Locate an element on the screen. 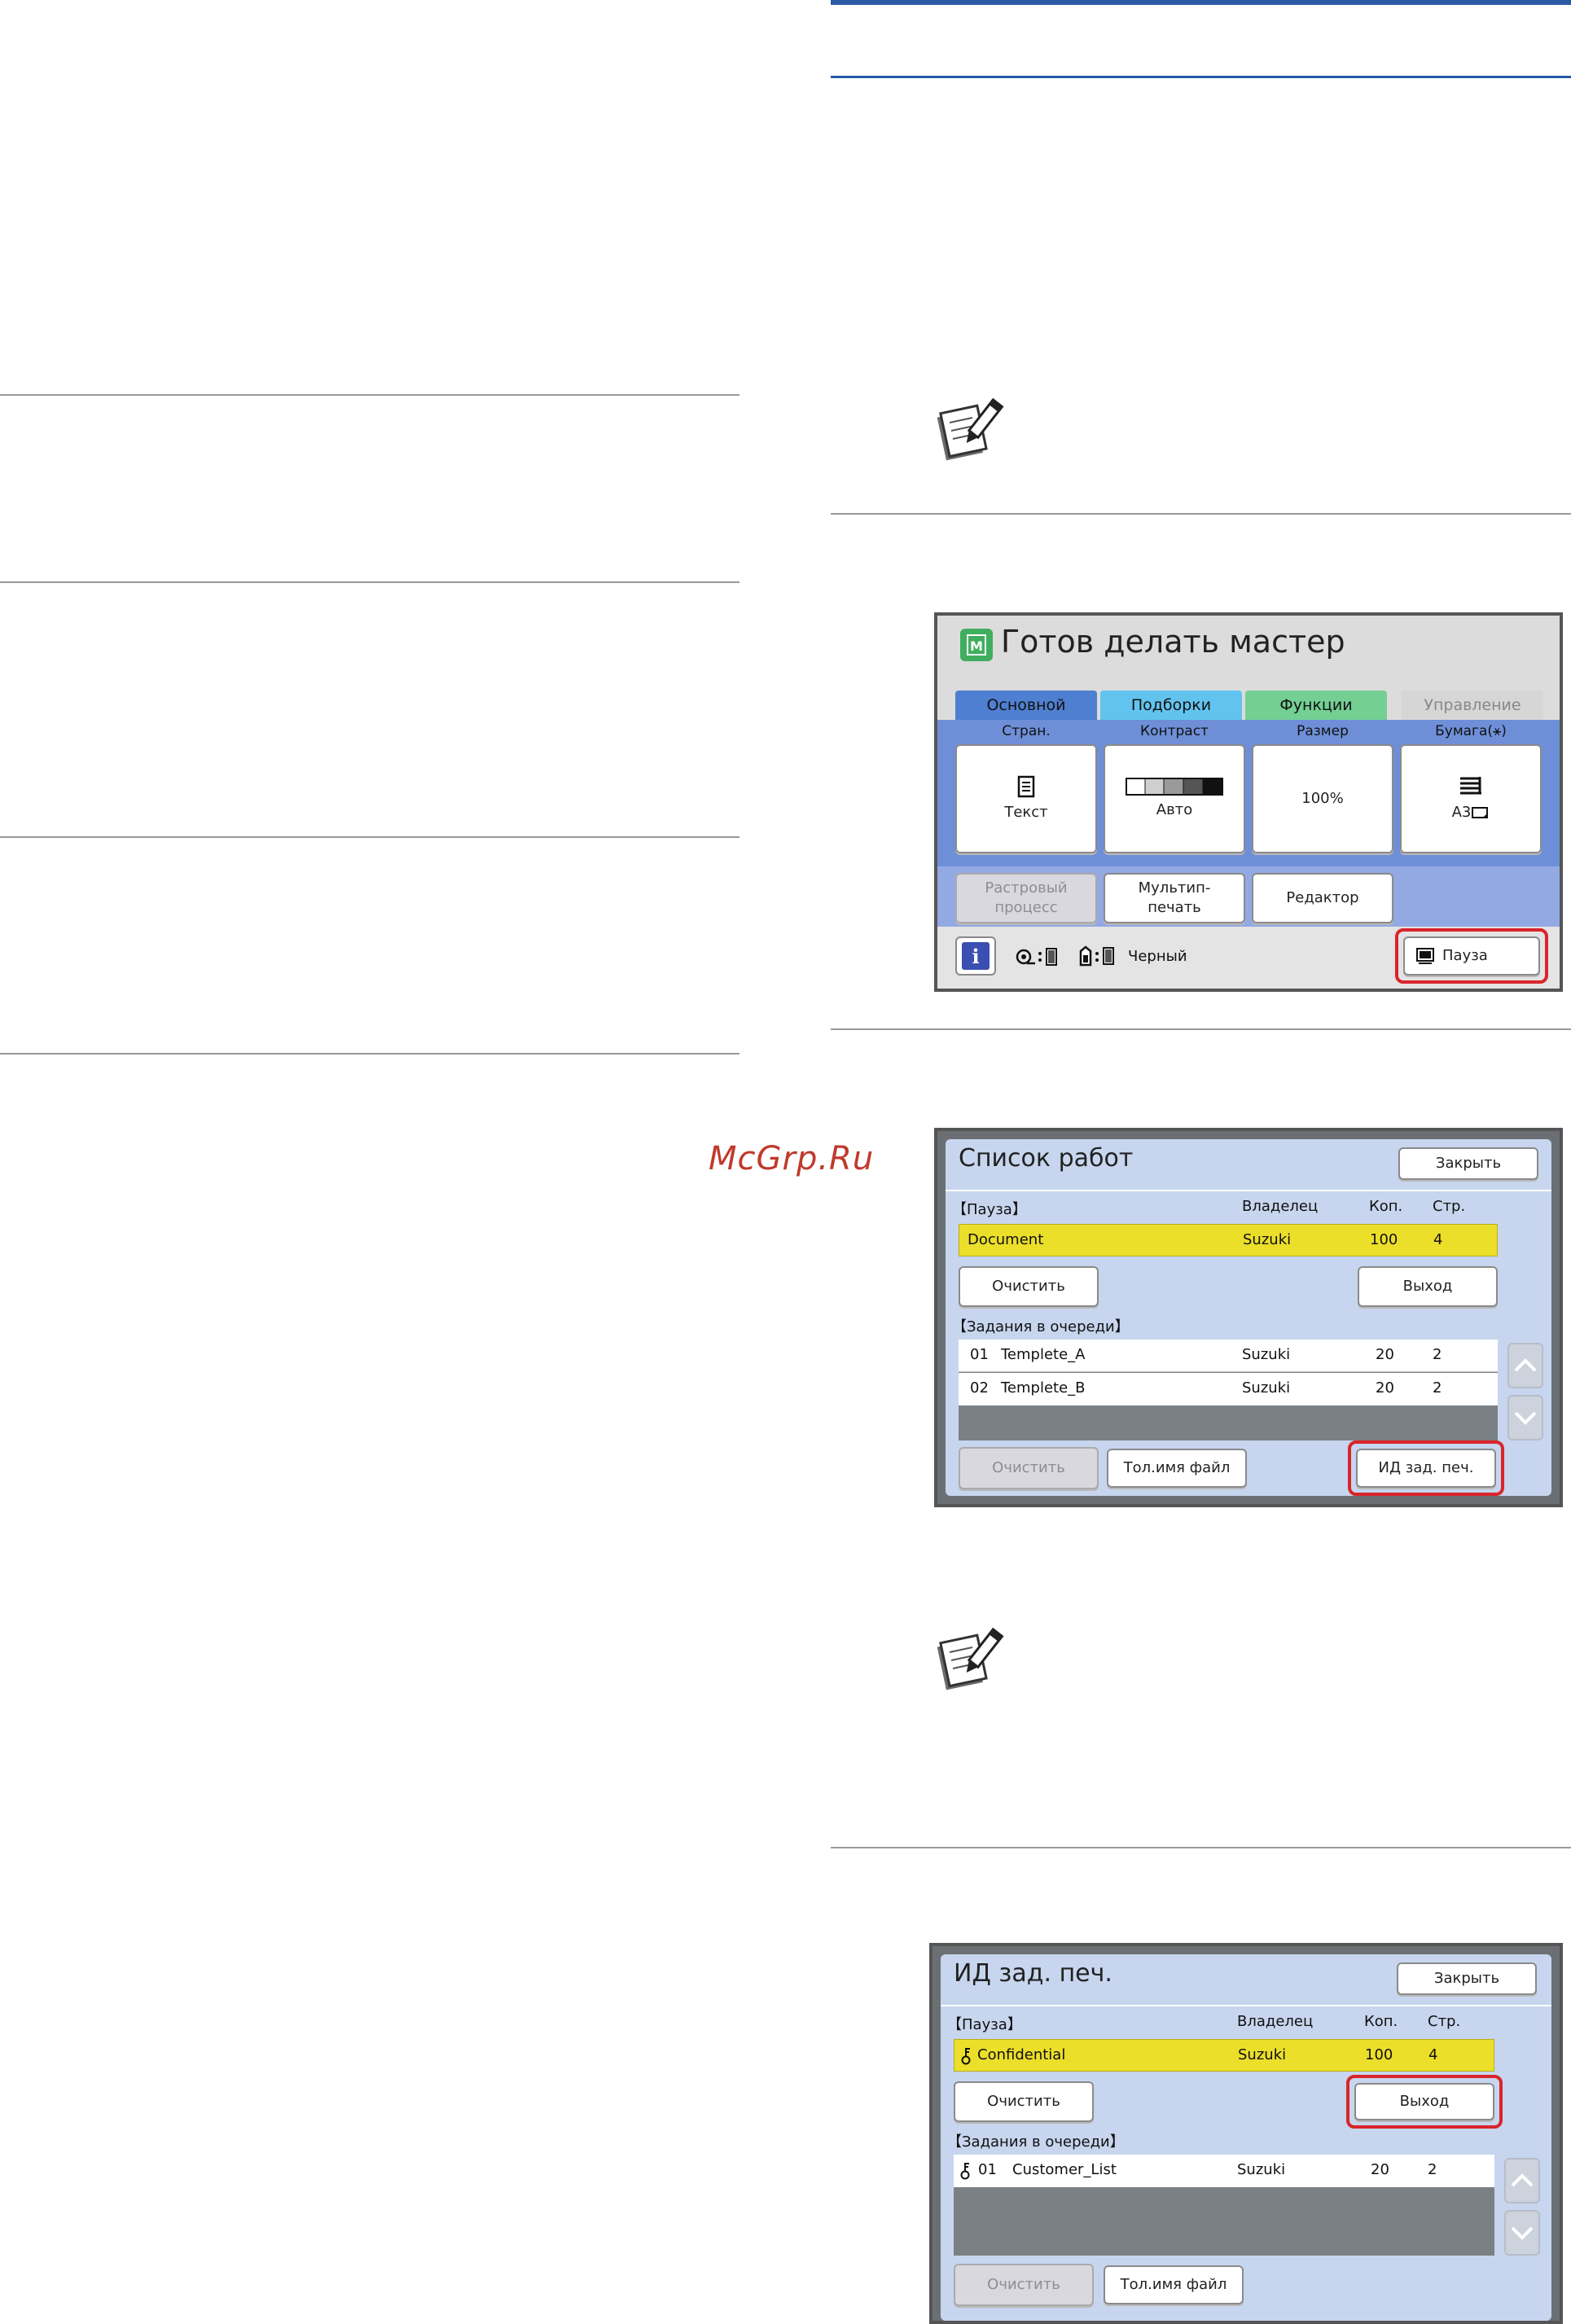 The height and width of the screenshot is (2324, 1571). tile-paper: A3 is located at coordinates (1471, 798).